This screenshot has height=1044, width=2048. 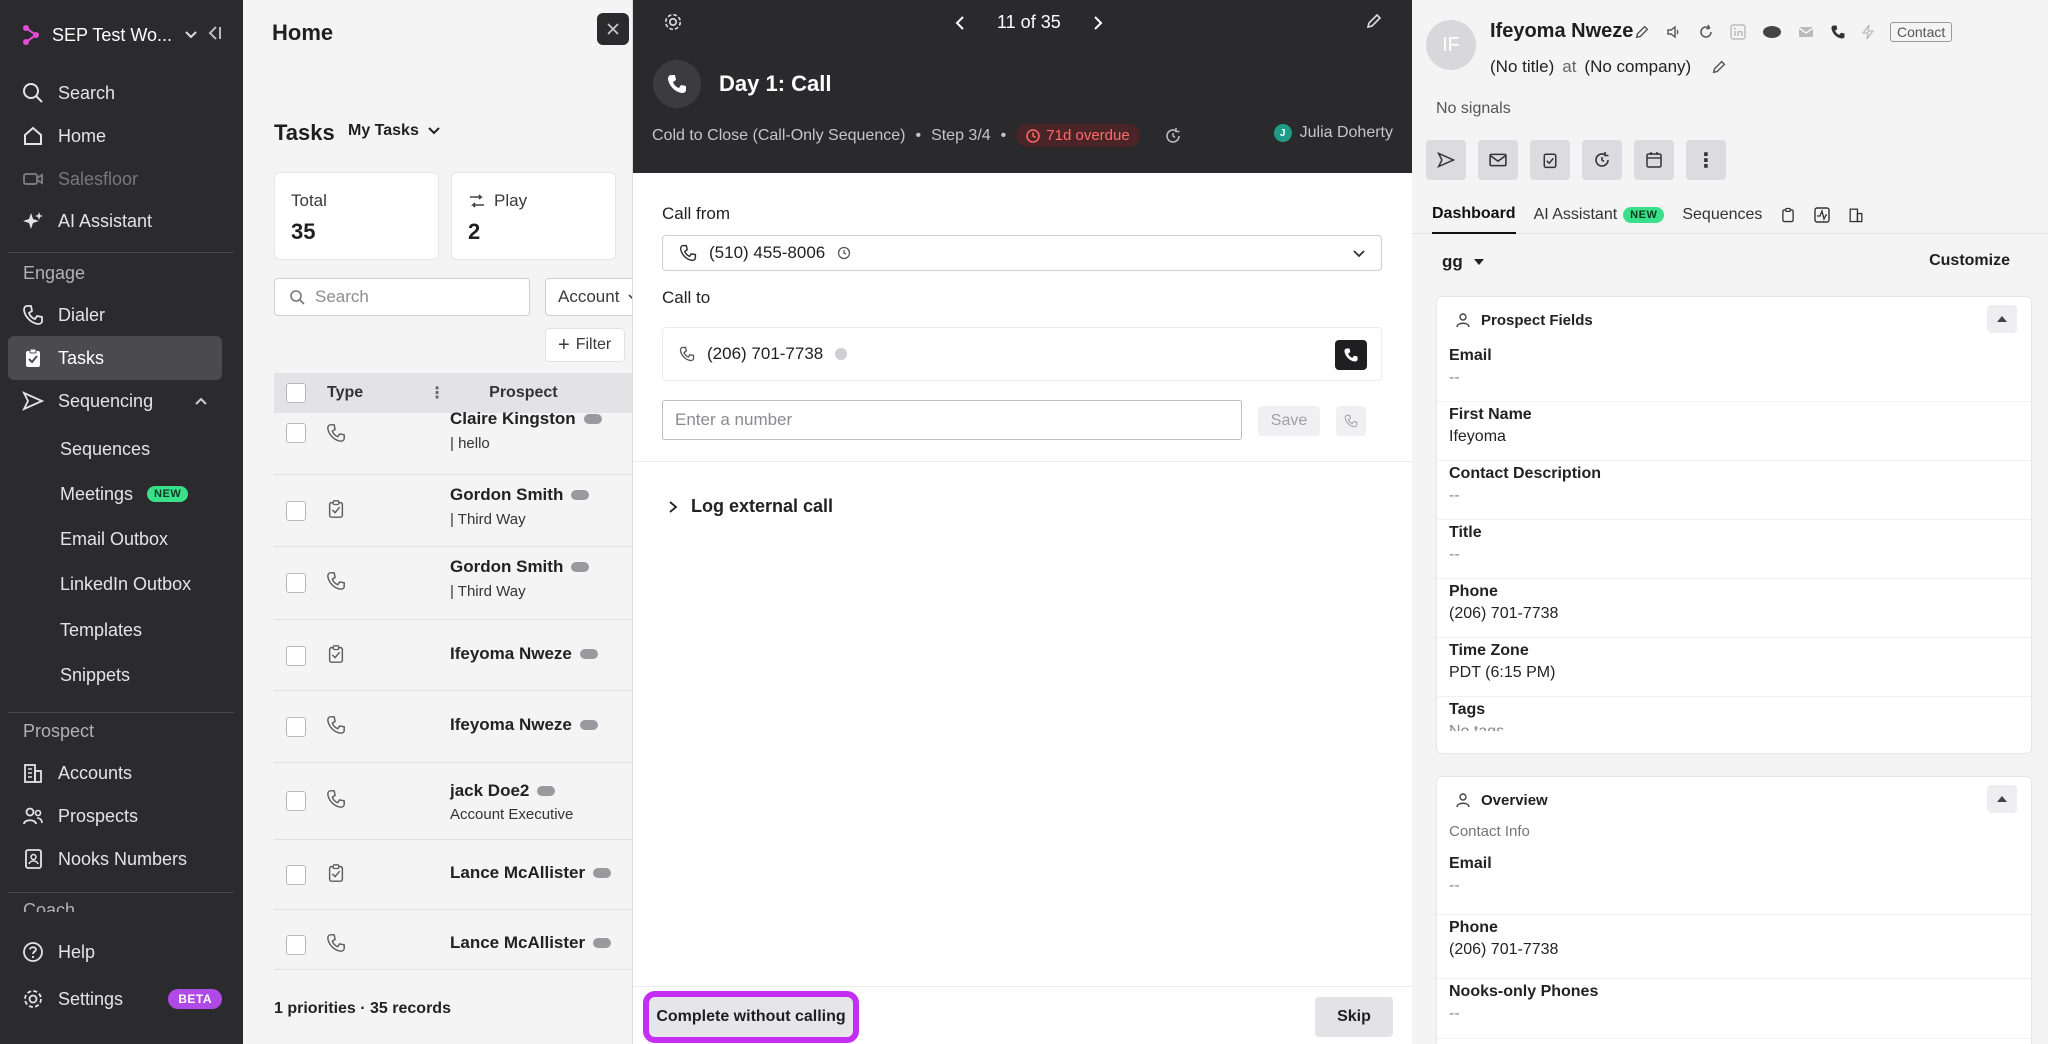 What do you see at coordinates (33, 220) in the screenshot?
I see `sparkle-icon` at bounding box center [33, 220].